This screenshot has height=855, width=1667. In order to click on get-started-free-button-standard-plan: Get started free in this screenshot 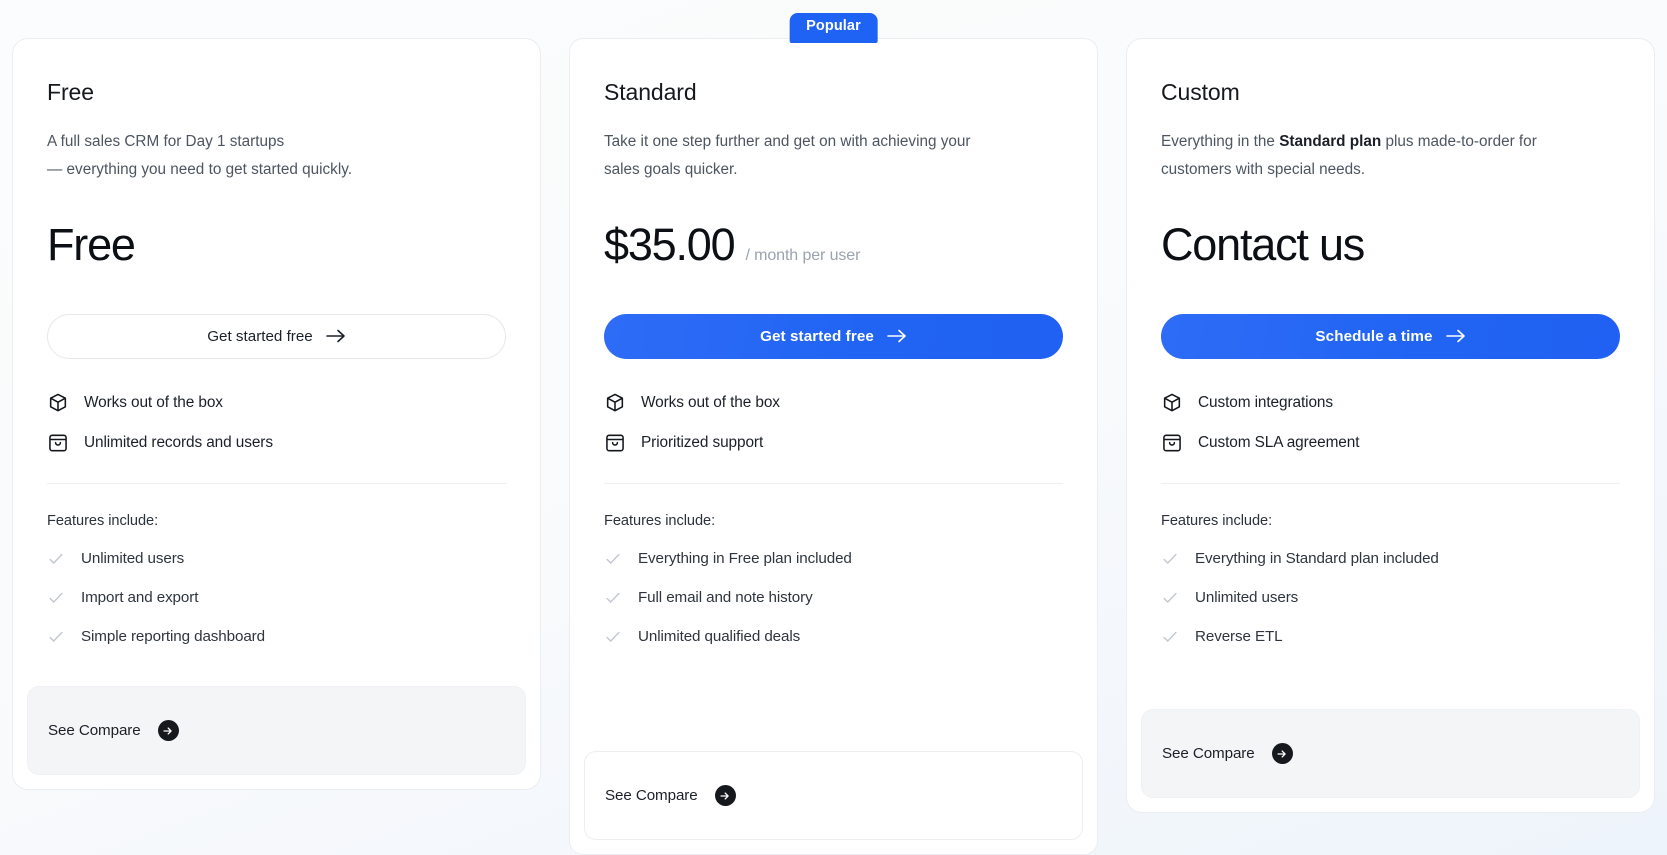, I will do `click(833, 336)`.